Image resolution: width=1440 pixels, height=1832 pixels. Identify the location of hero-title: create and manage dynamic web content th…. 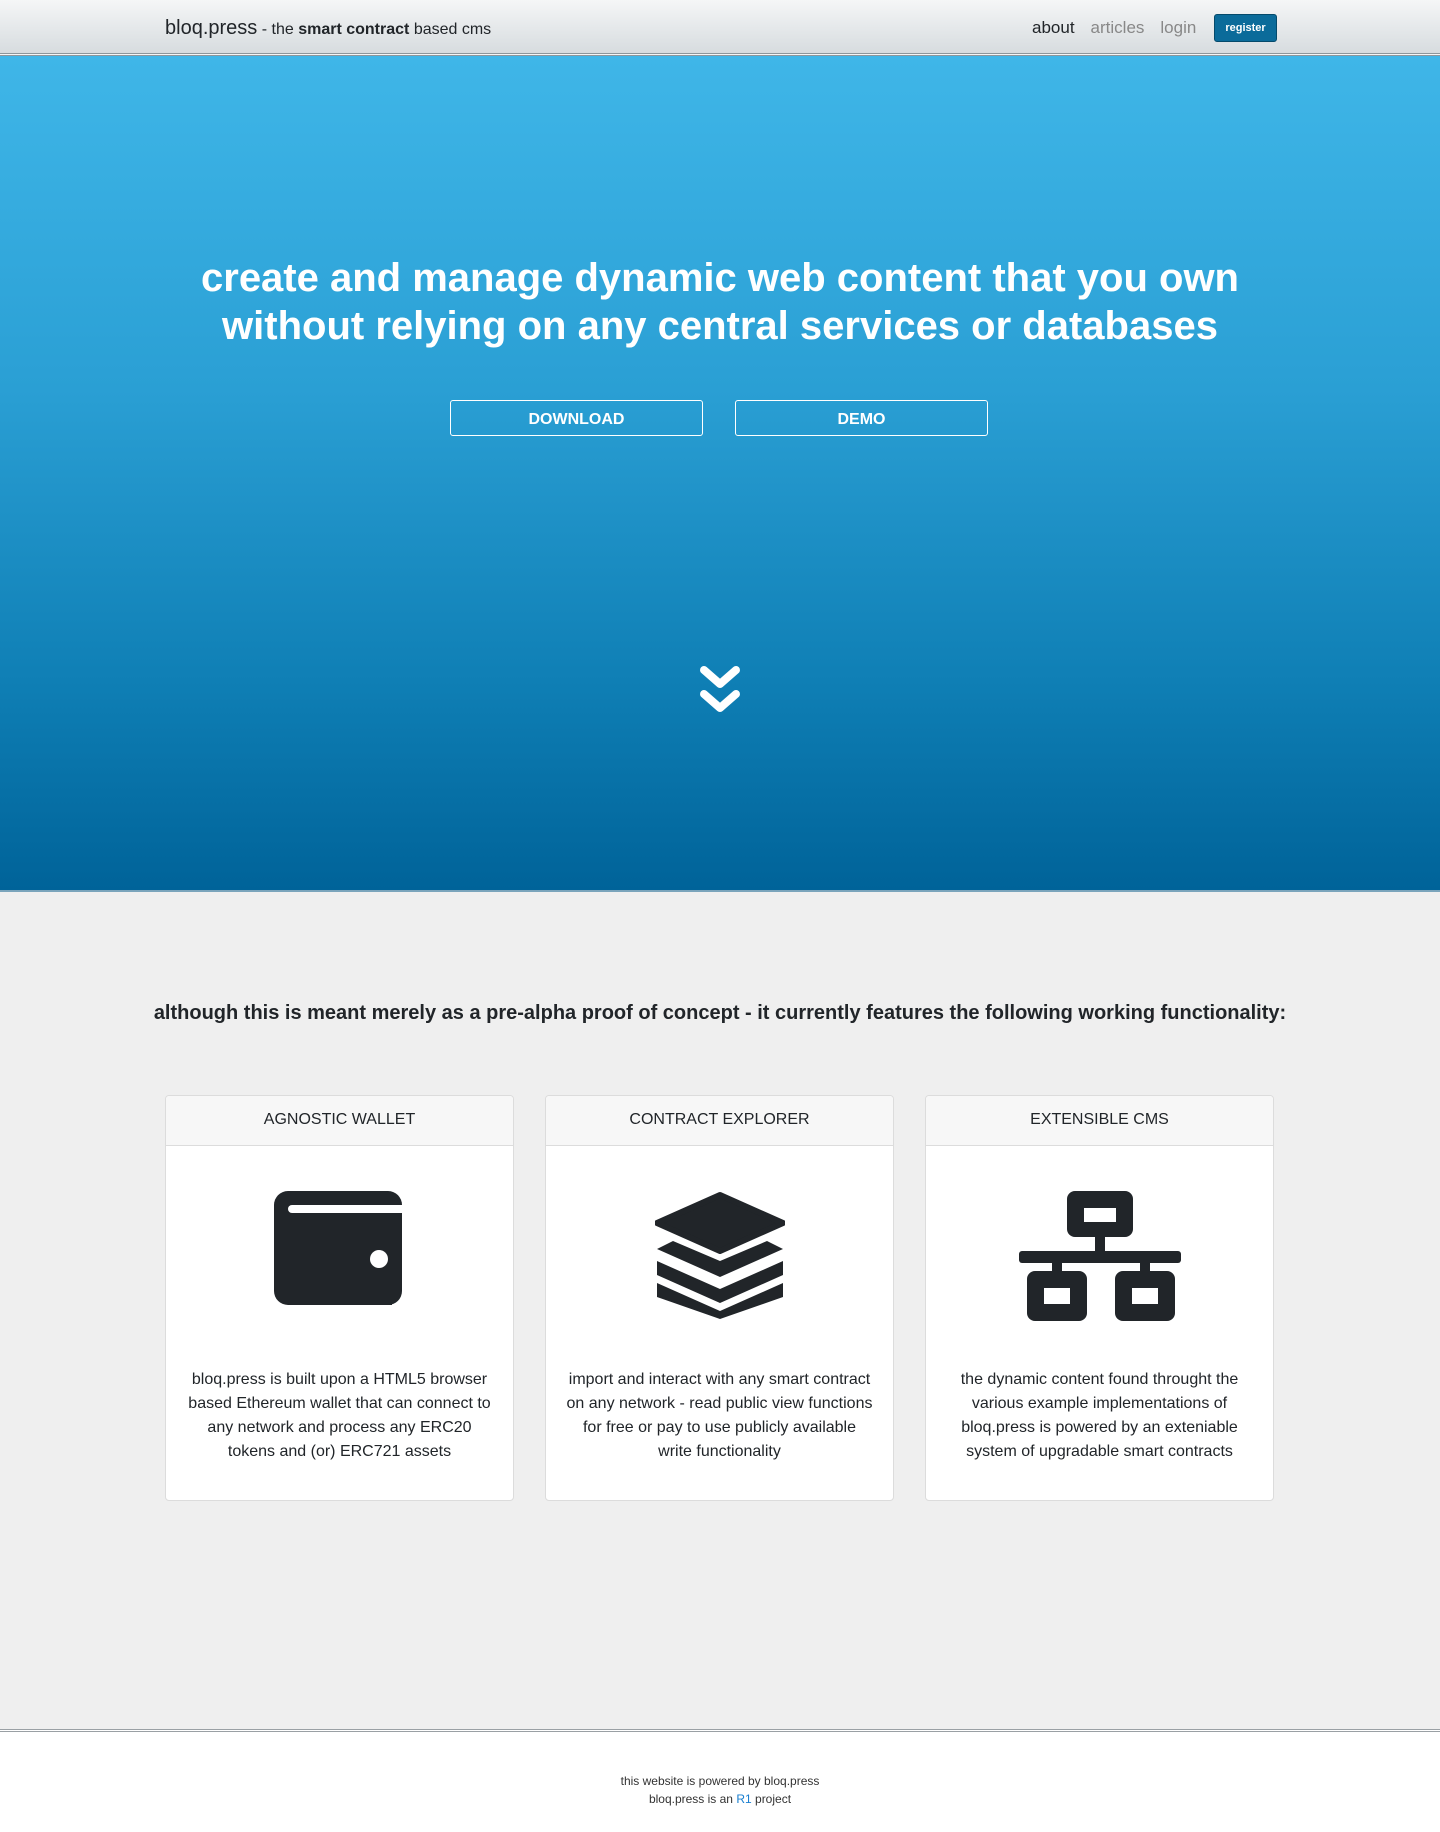
(720, 302).